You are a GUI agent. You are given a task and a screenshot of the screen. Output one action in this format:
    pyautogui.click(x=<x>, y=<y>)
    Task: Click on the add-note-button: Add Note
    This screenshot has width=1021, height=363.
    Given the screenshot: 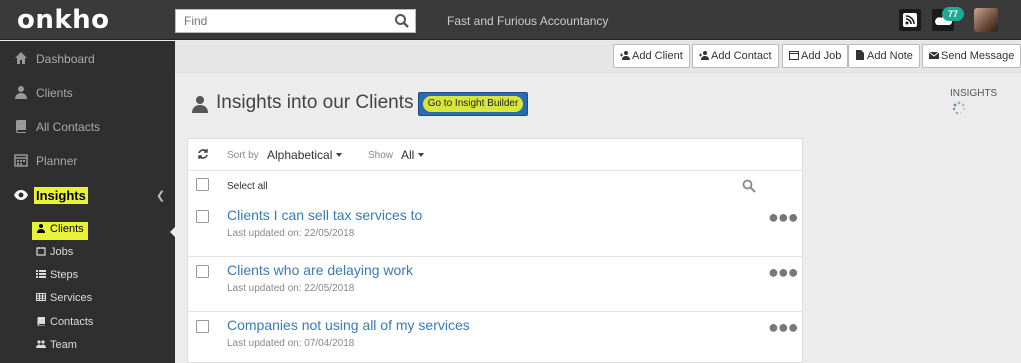 What is the action you would take?
    pyautogui.click(x=884, y=56)
    